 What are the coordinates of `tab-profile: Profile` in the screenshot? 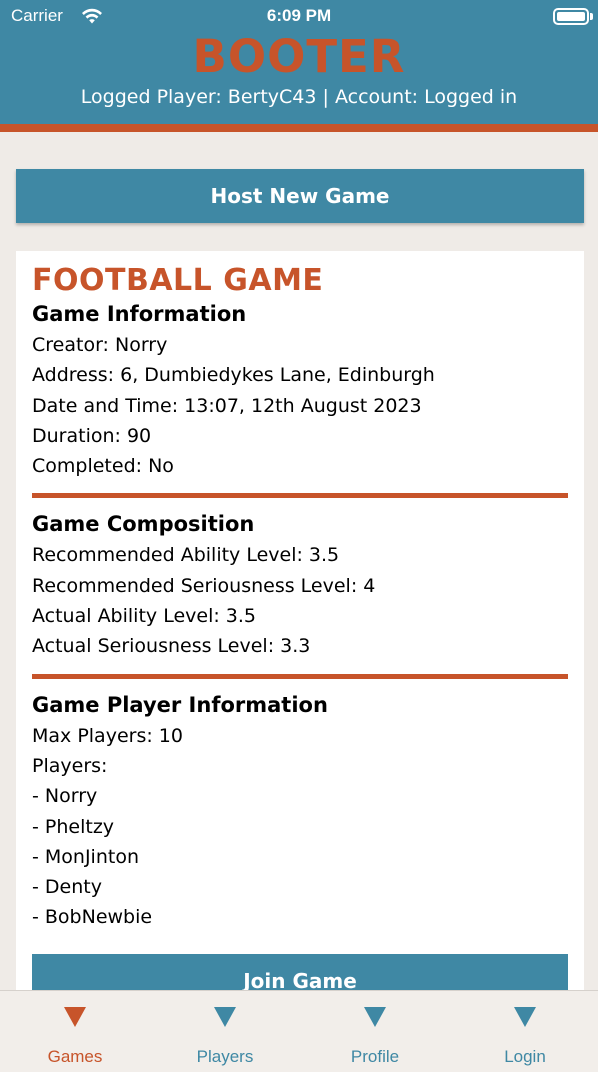 It's located at (375, 1031).